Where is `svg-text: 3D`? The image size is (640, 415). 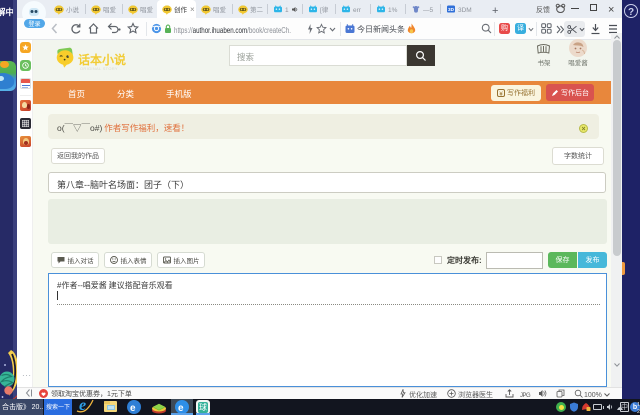 svg-text: 3D is located at coordinates (451, 9).